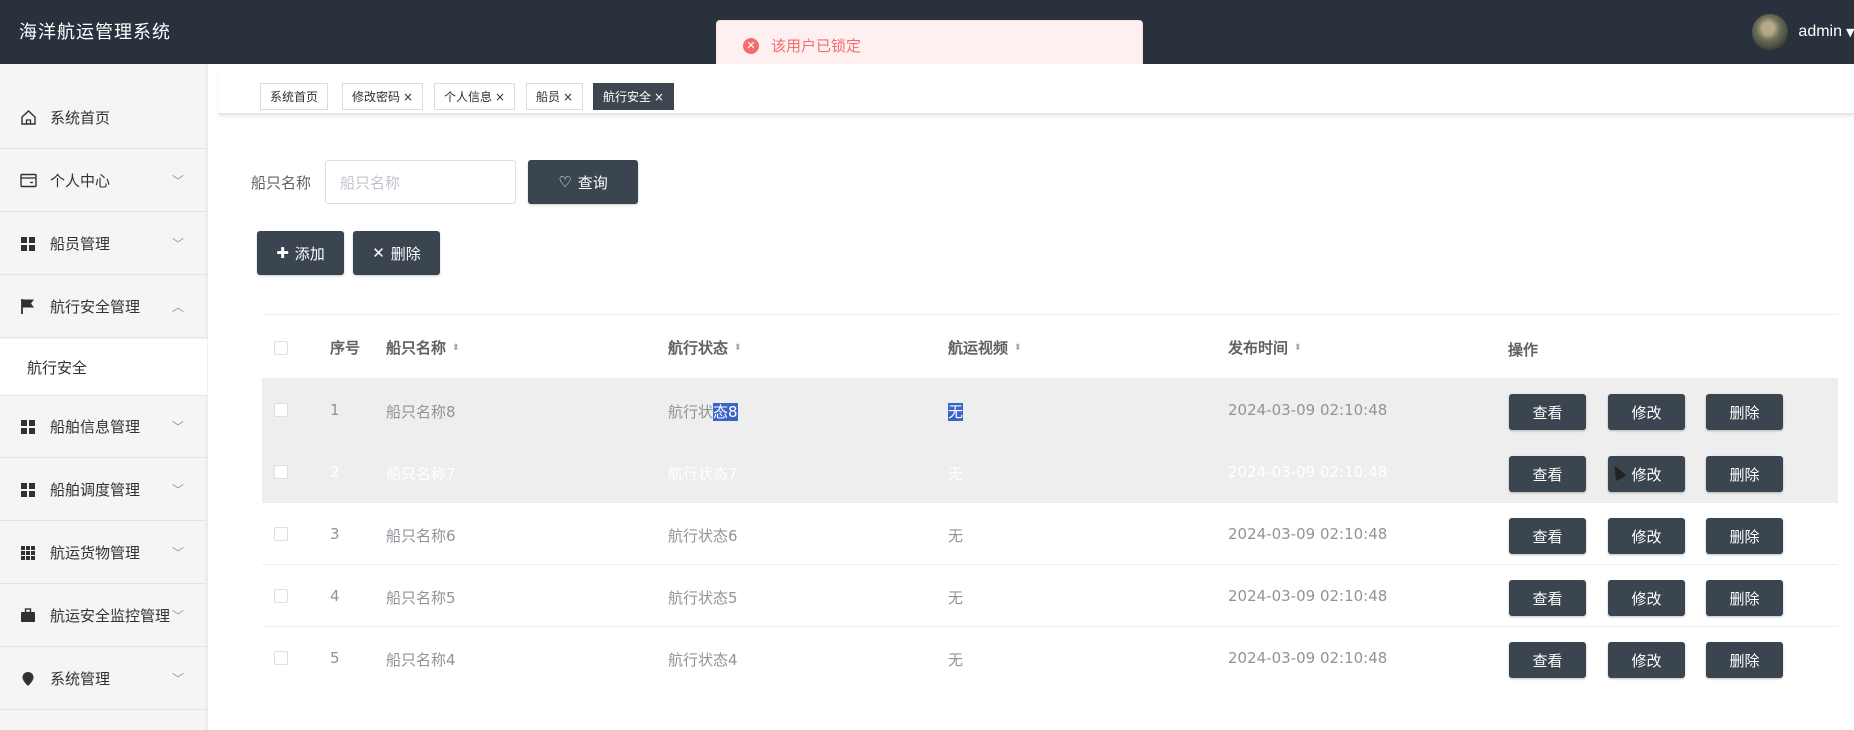 The height and width of the screenshot is (730, 1854). I want to click on cell-ship-name: 船只名称5, so click(421, 598).